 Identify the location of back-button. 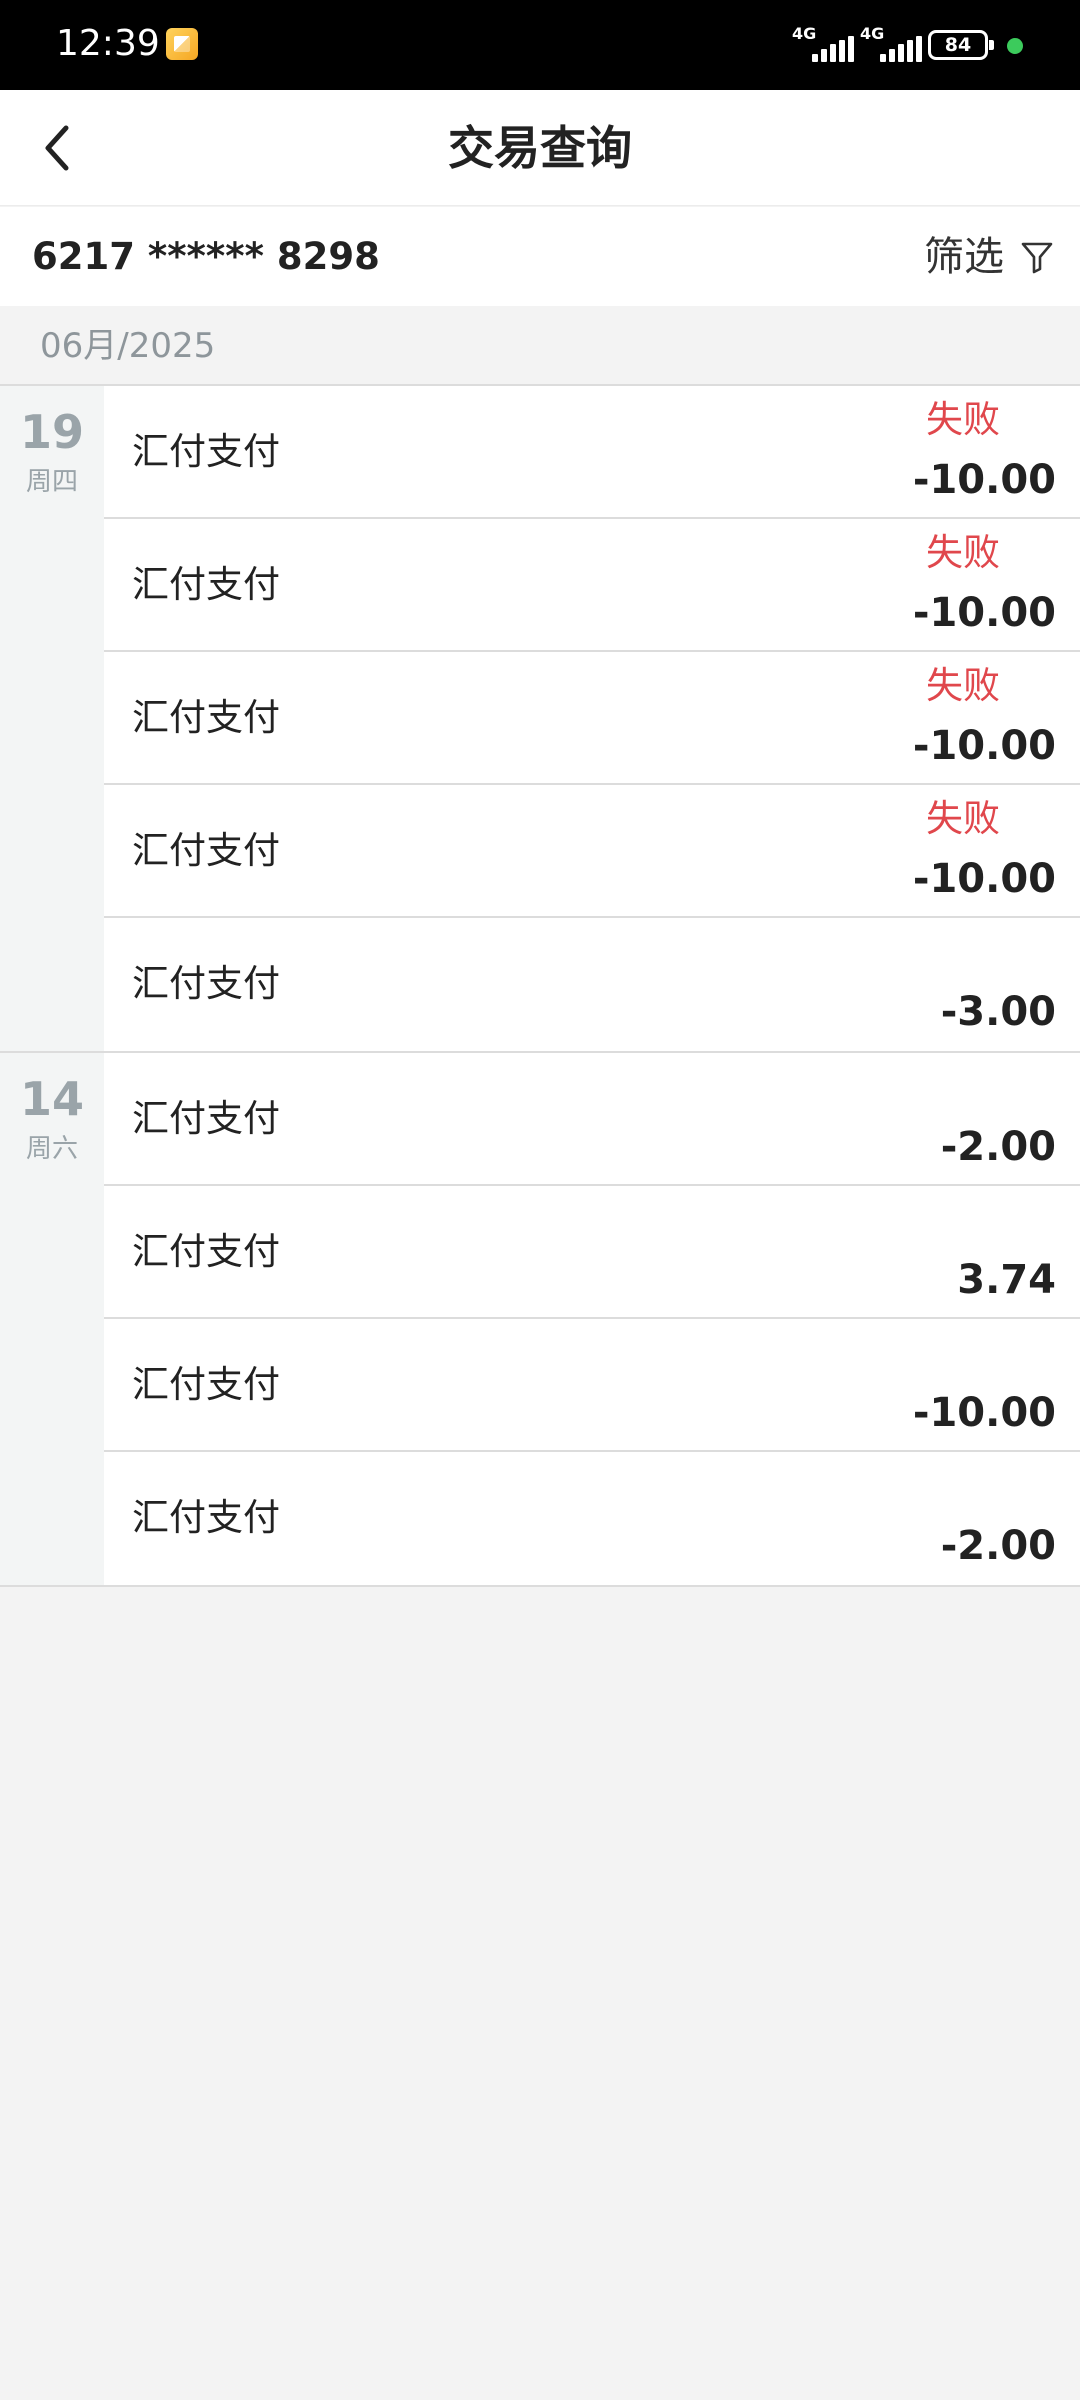
(60, 148).